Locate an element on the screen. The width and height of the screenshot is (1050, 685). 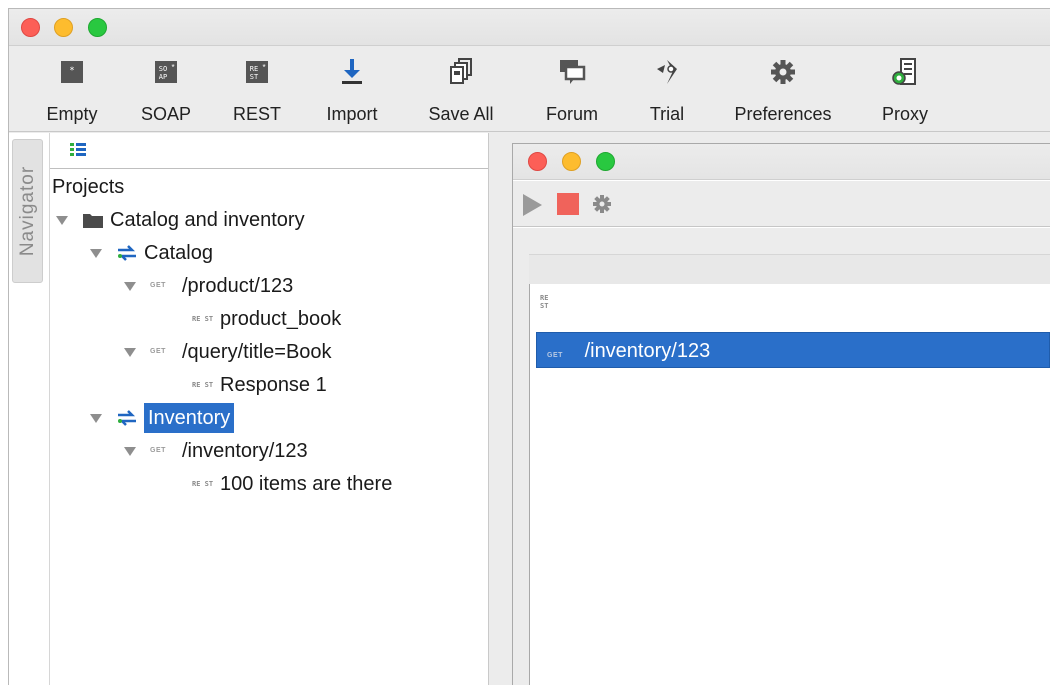
response-product-label: product_book is located at coordinates (281, 319).